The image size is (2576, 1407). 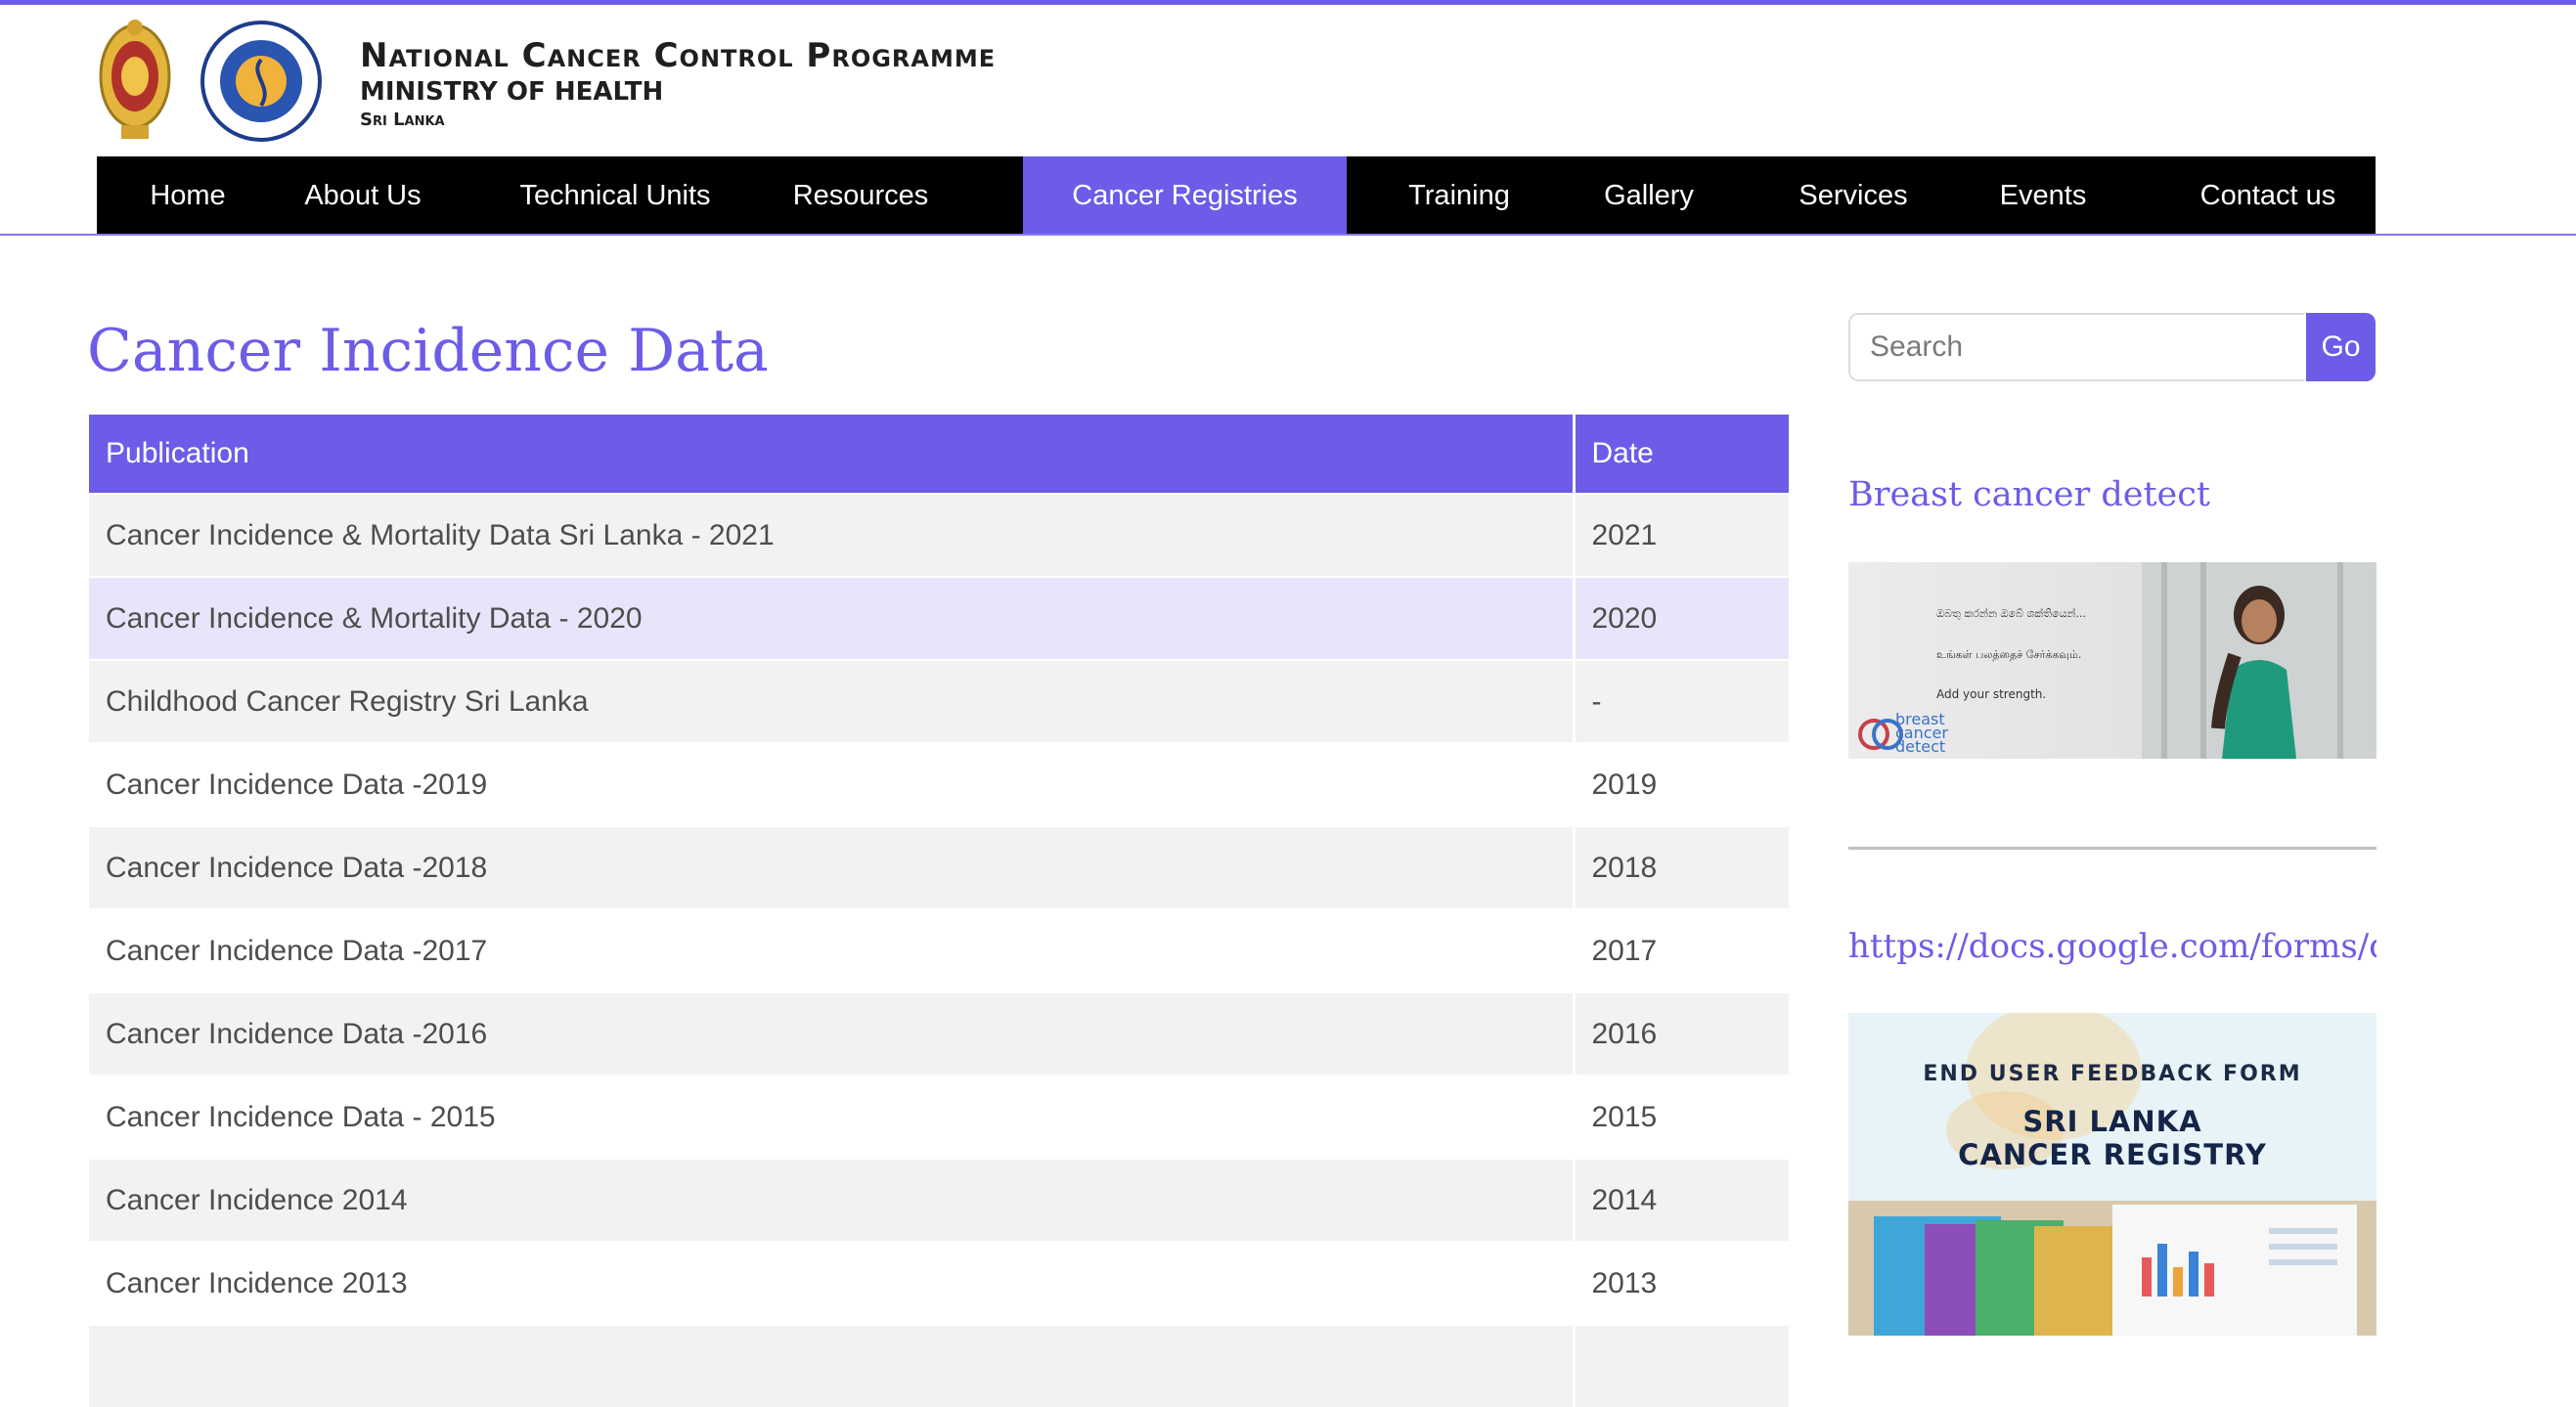 I want to click on table-row: Childhood Cancer Registry Sri Lanka -, so click(x=939, y=701).